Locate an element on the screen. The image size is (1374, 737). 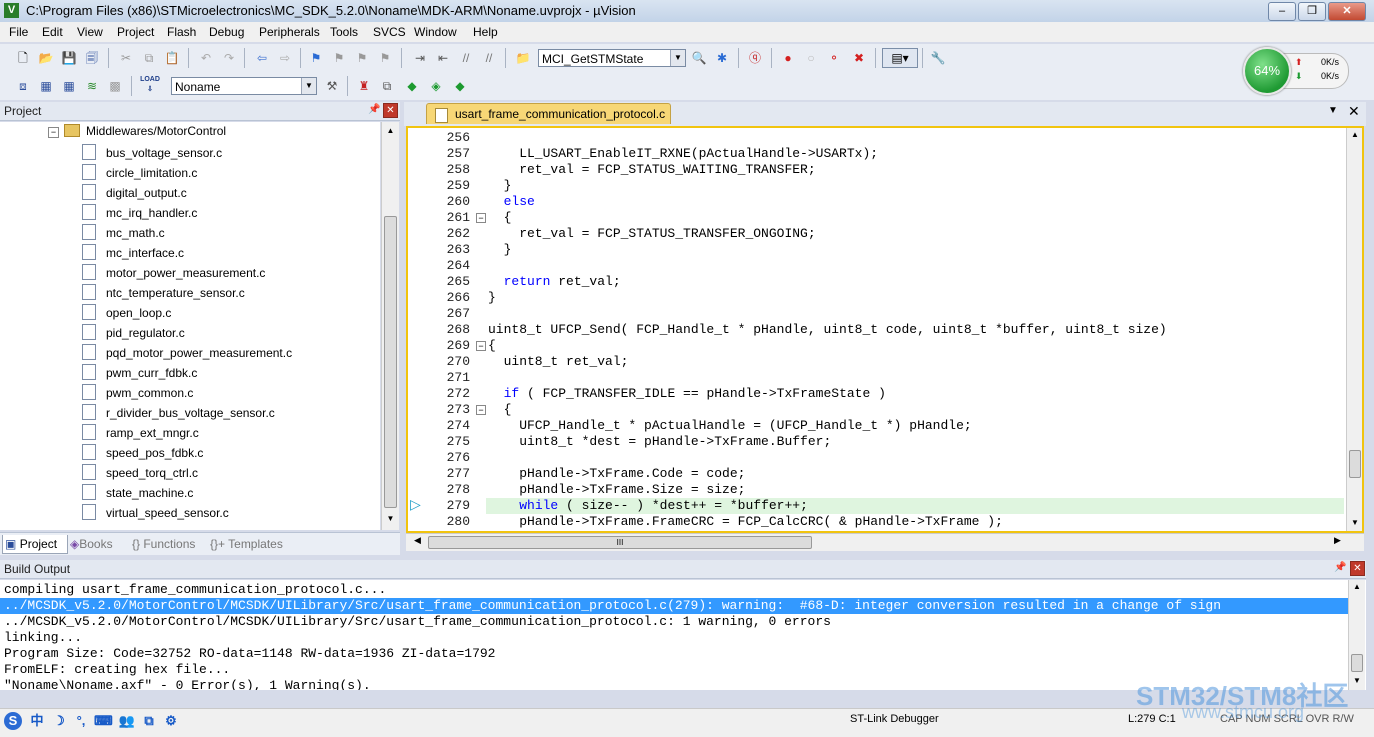
translate-icon: ⧈ is located at coordinates (23, 86).